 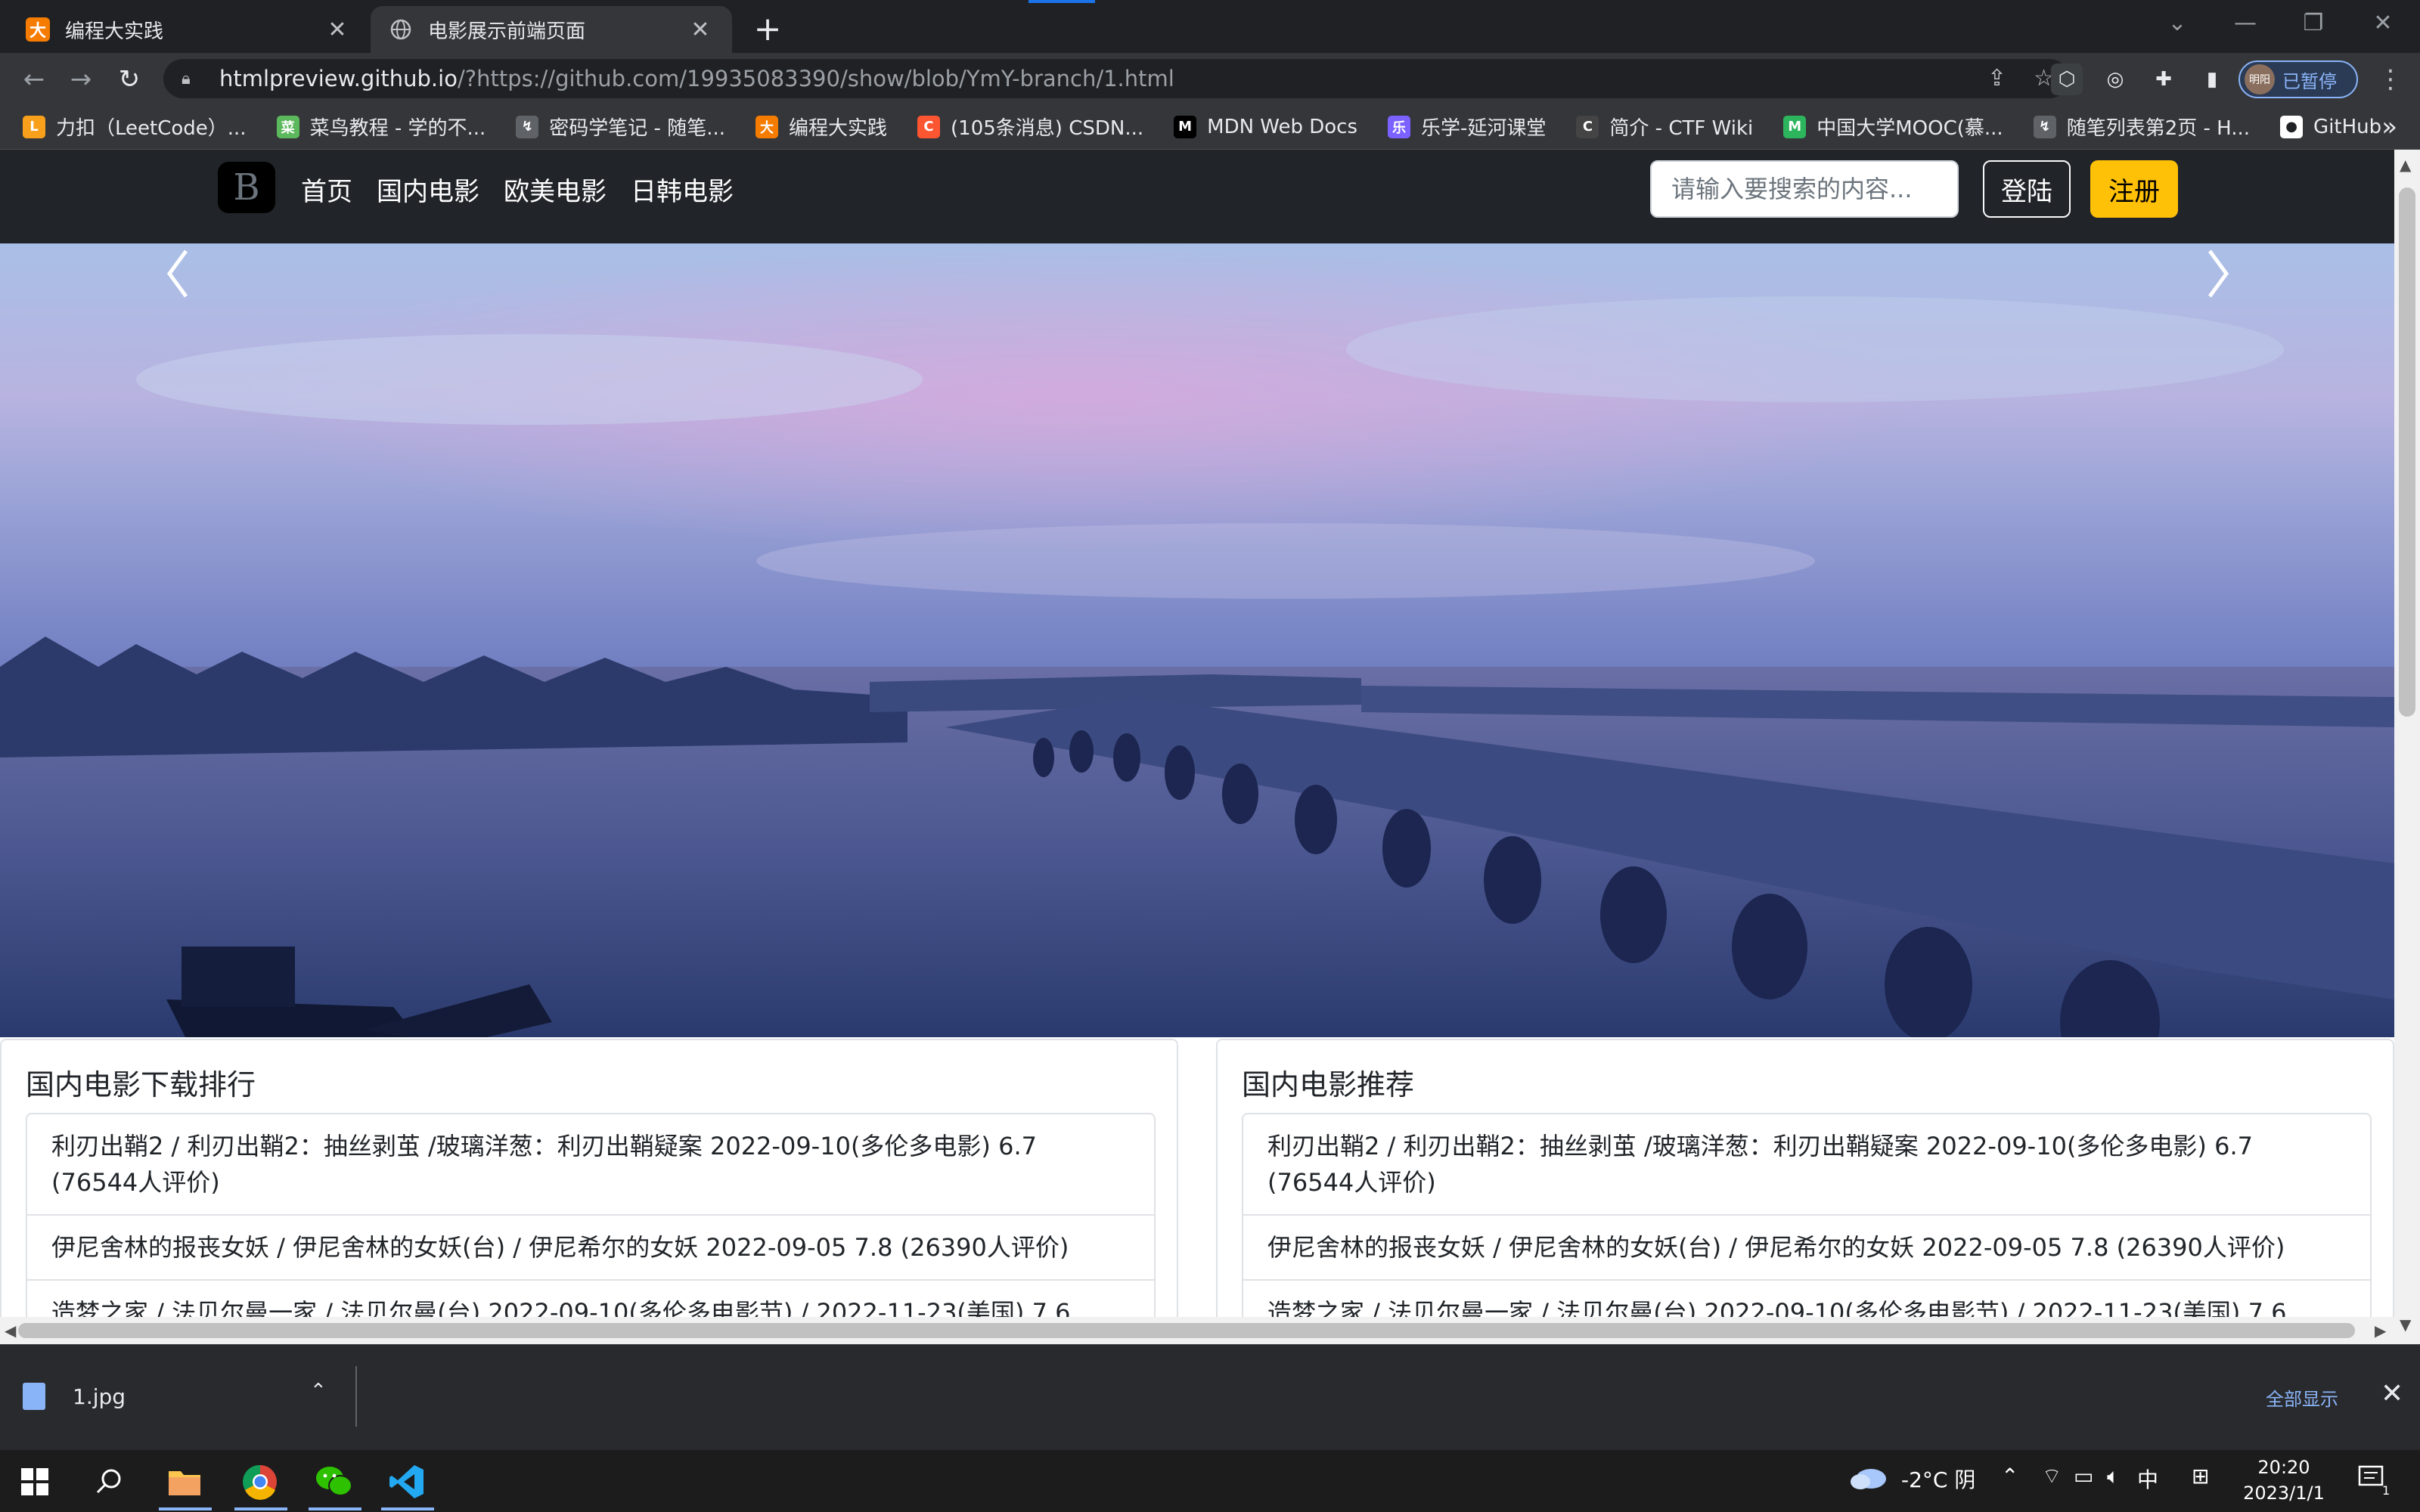 I want to click on file-explorer-icon, so click(x=184, y=1482).